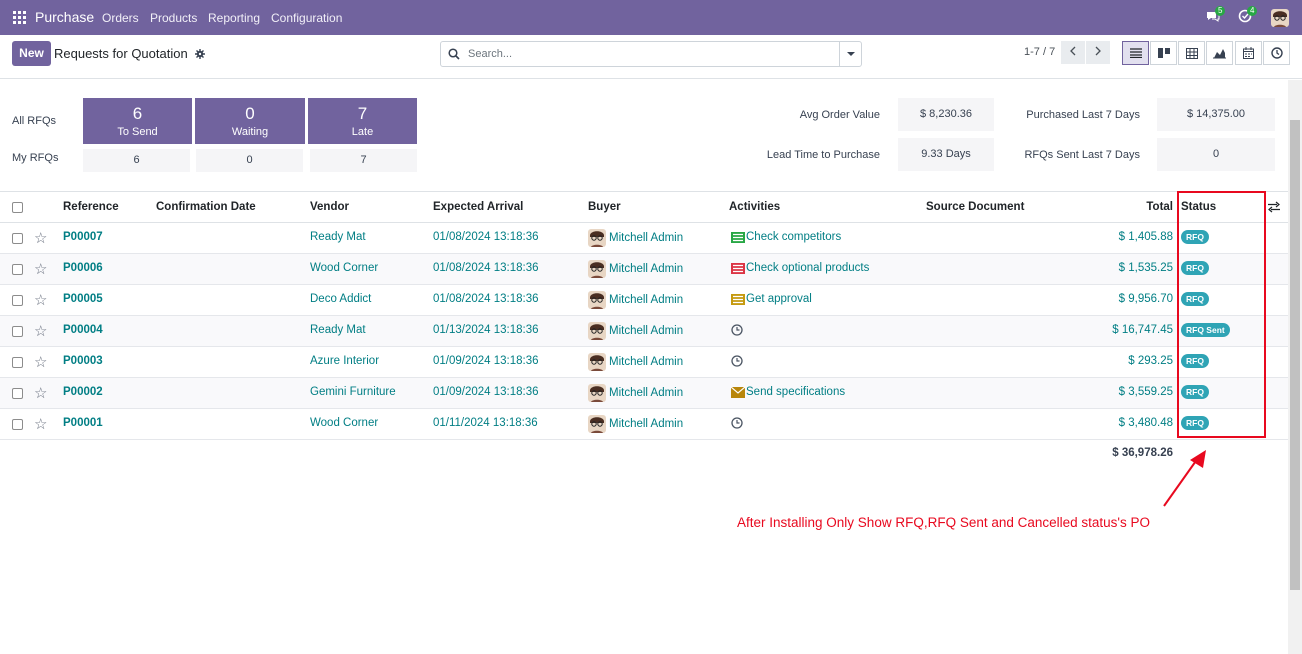  Describe the element at coordinates (1274, 208) in the screenshot. I see `optional-columns-icon` at that location.